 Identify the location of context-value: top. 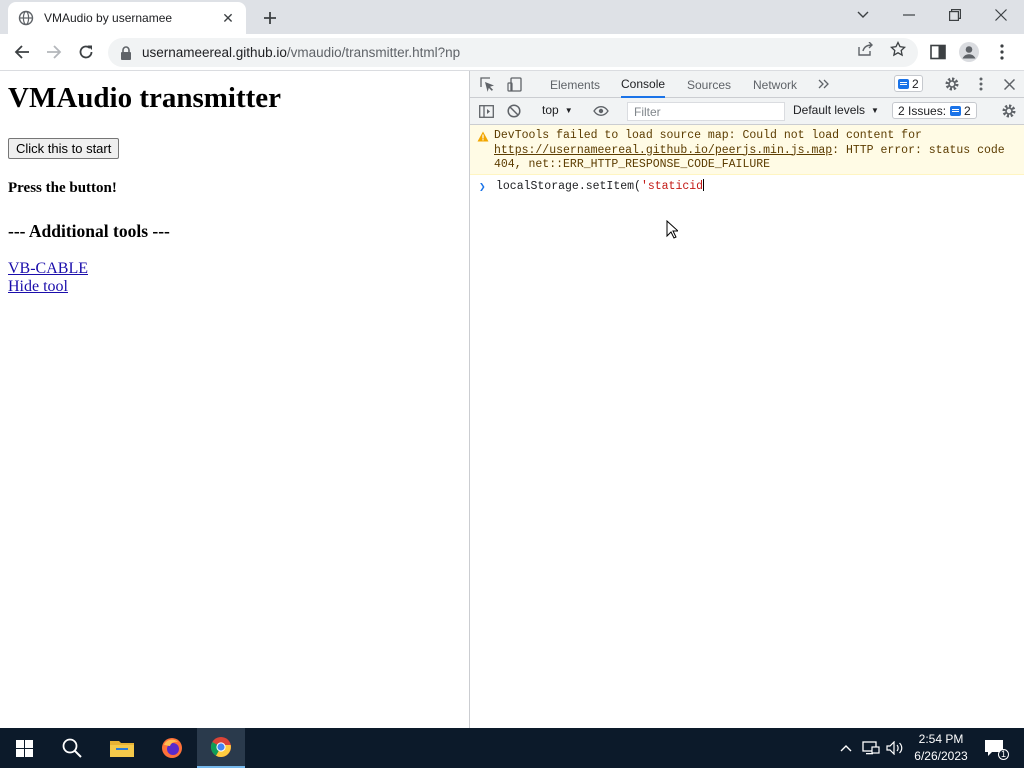
(550, 110).